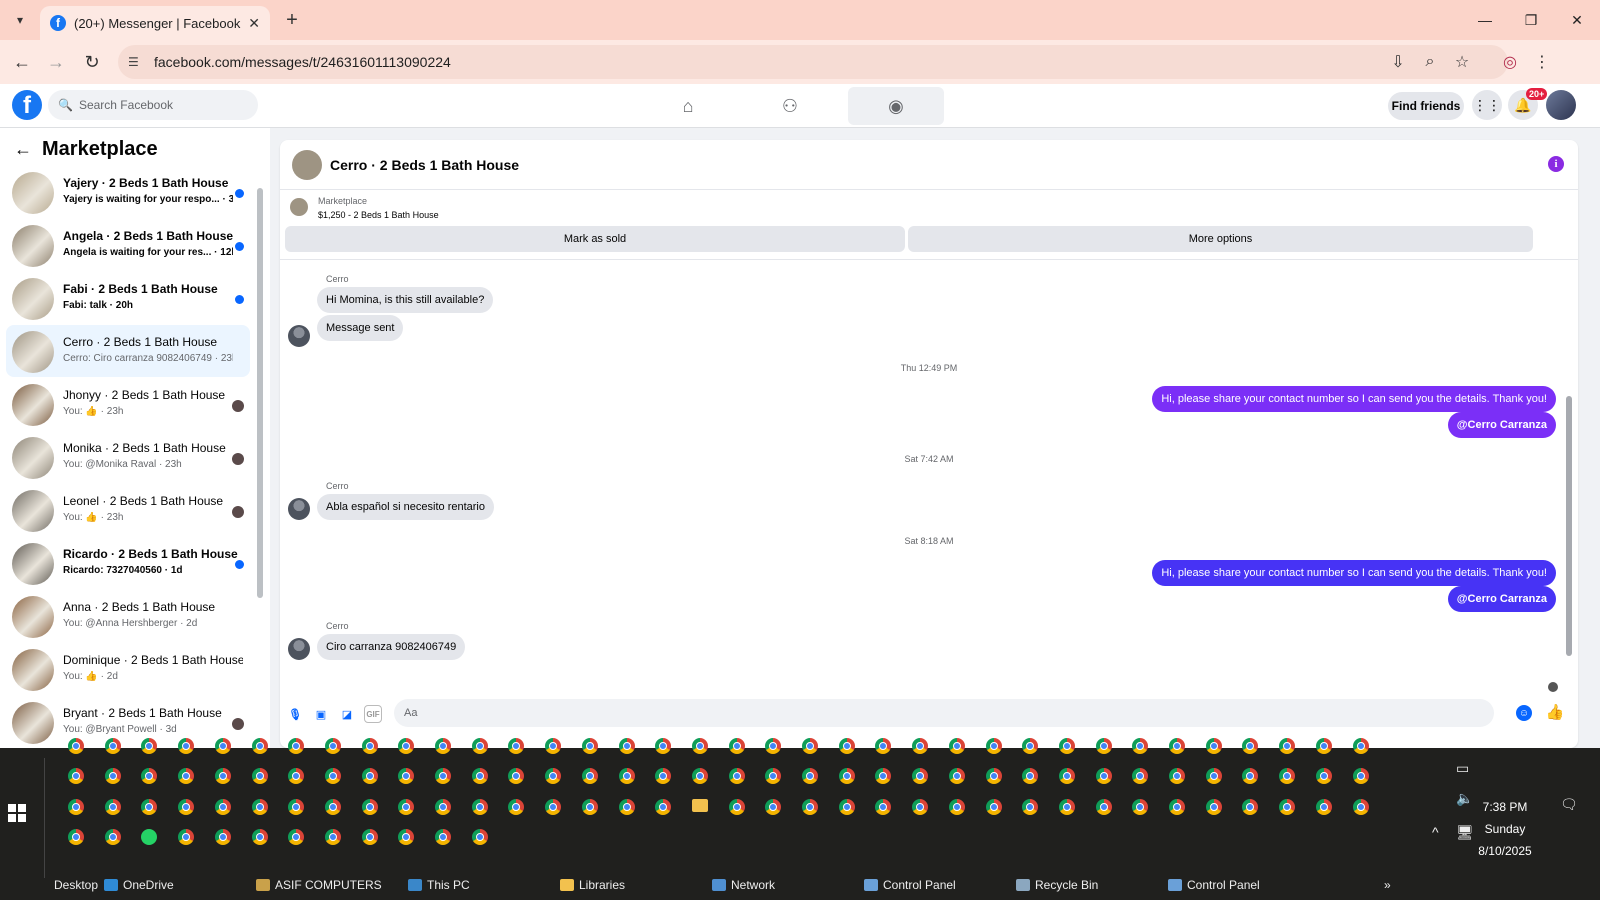  Describe the element at coordinates (592, 885) in the screenshot. I see `quick-launch-item: Libraries` at that location.